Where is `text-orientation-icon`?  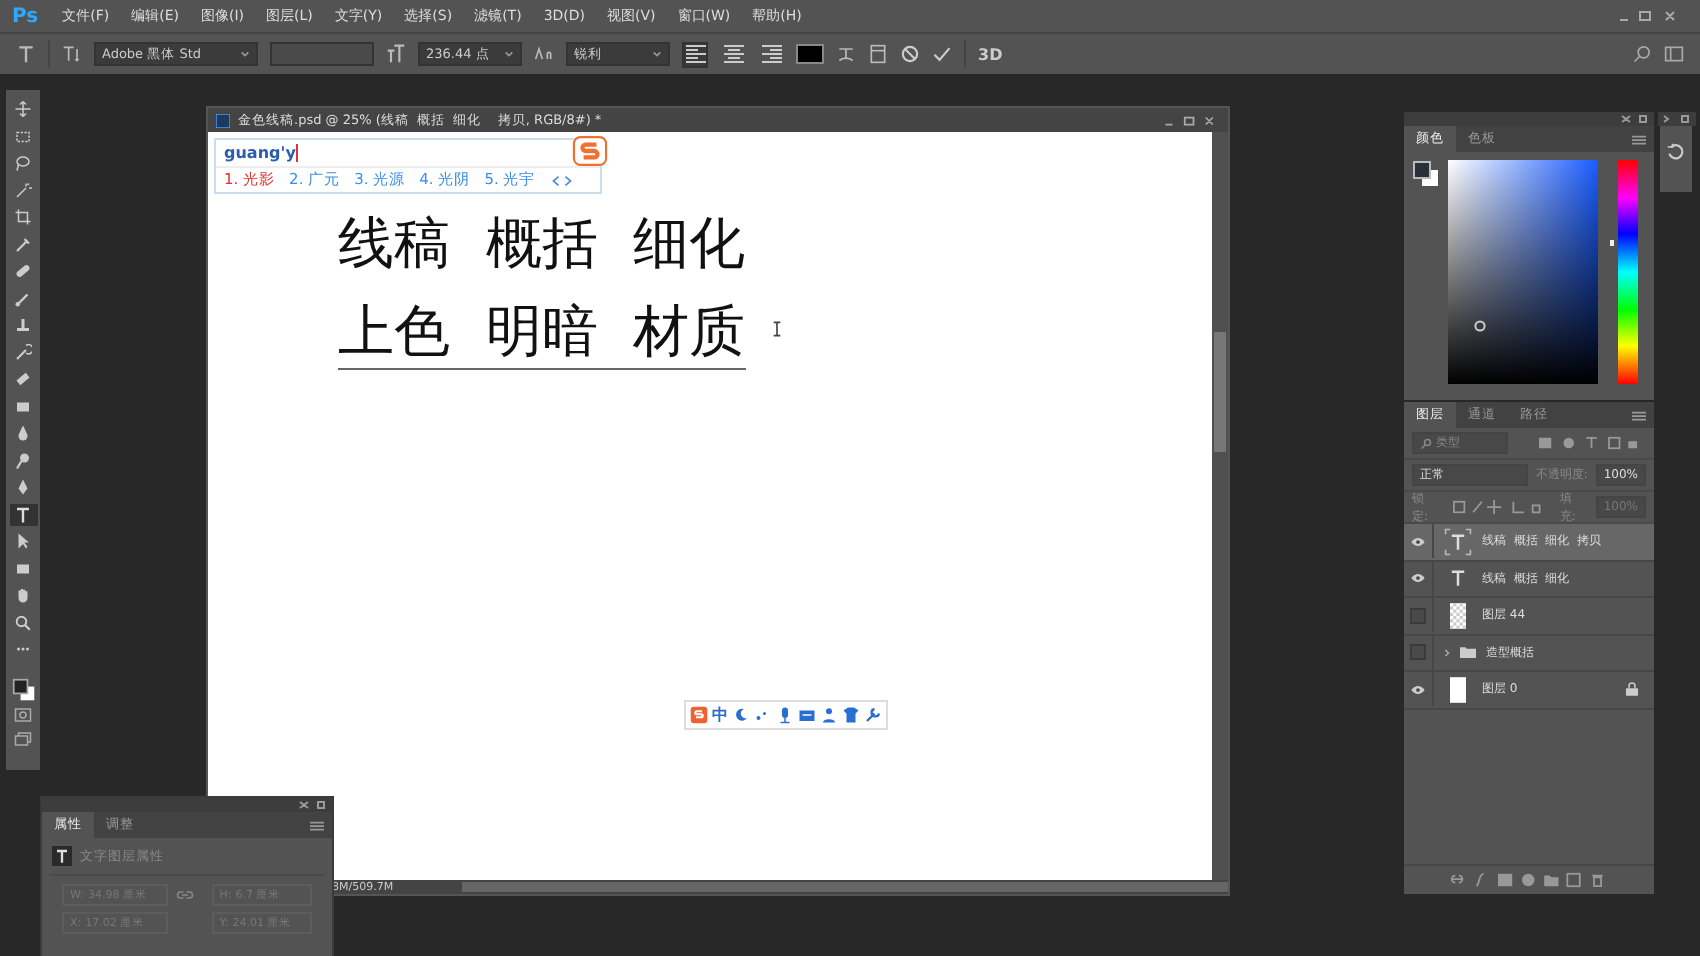
text-orientation-icon is located at coordinates (72, 54).